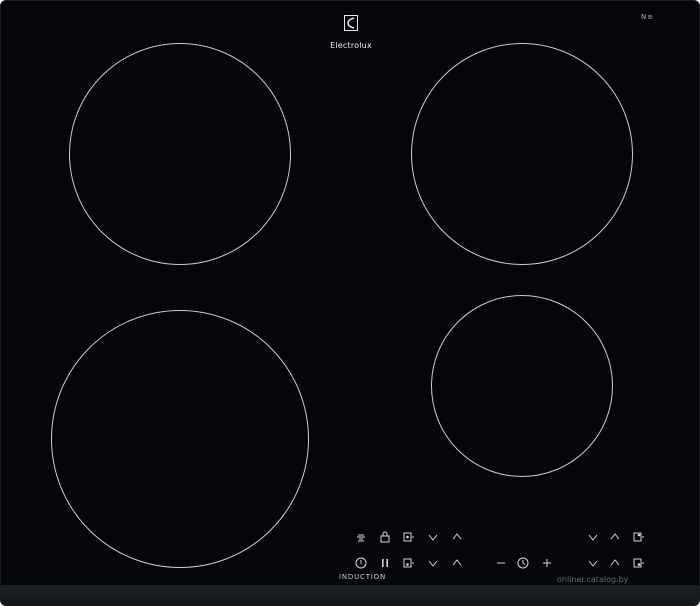 This screenshot has height=606, width=700. What do you see at coordinates (593, 579) in the screenshot?
I see `watermark: onliner.catalog.by` at bounding box center [593, 579].